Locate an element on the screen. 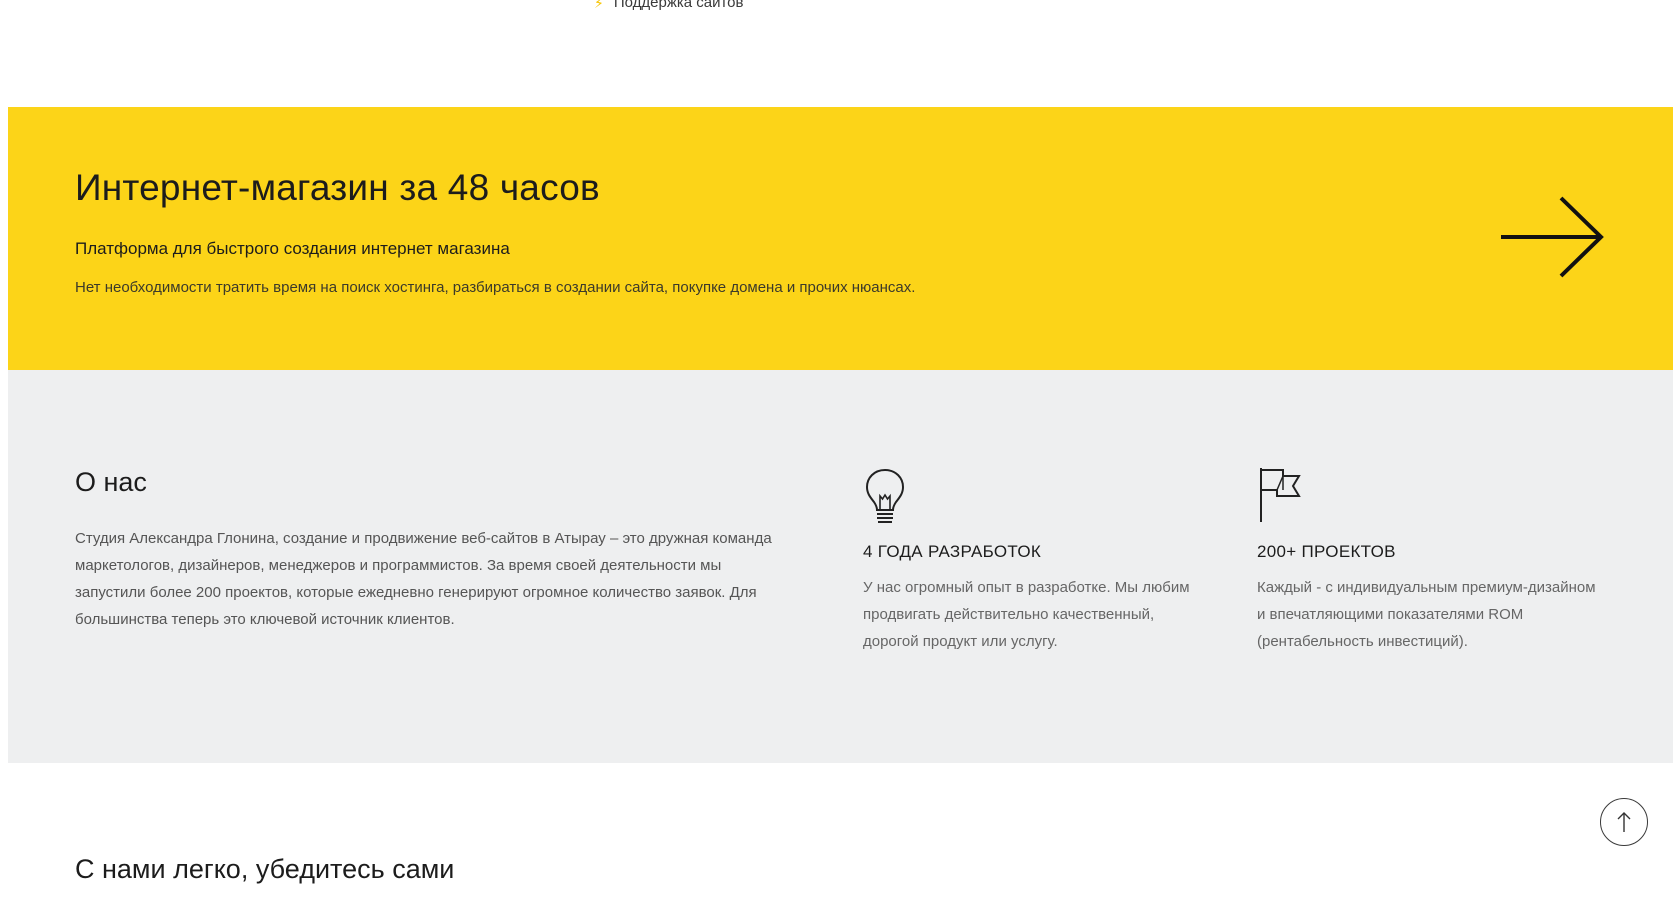 The width and height of the screenshot is (1680, 909). support-link: ⚡ Поддержка сайтов is located at coordinates (669, 5).